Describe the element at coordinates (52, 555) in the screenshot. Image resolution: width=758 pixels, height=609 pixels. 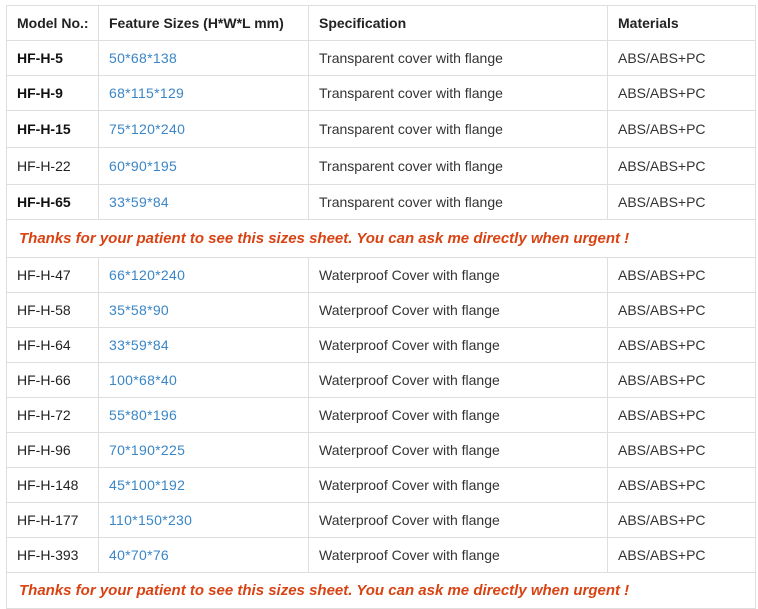
I see `model-cell: HF-H-393` at that location.